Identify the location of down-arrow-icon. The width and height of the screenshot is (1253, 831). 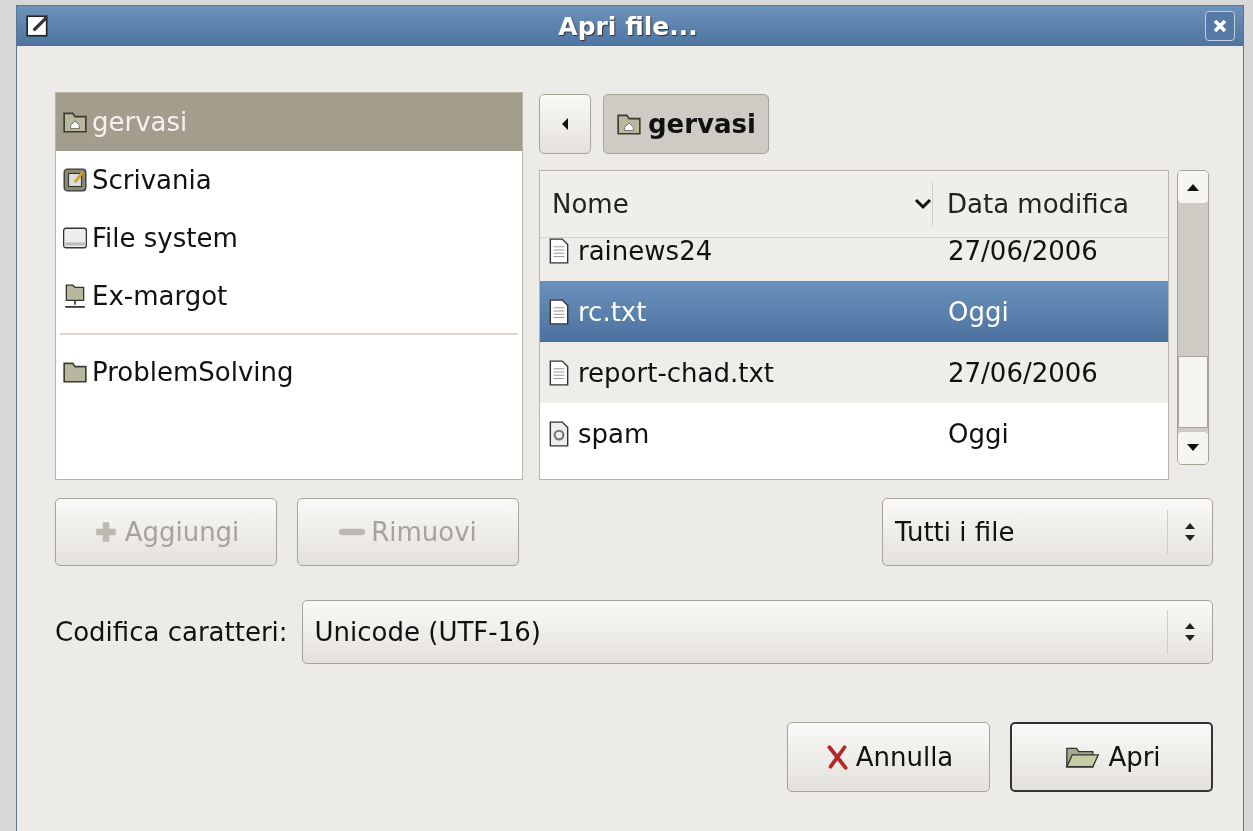
(1193, 448).